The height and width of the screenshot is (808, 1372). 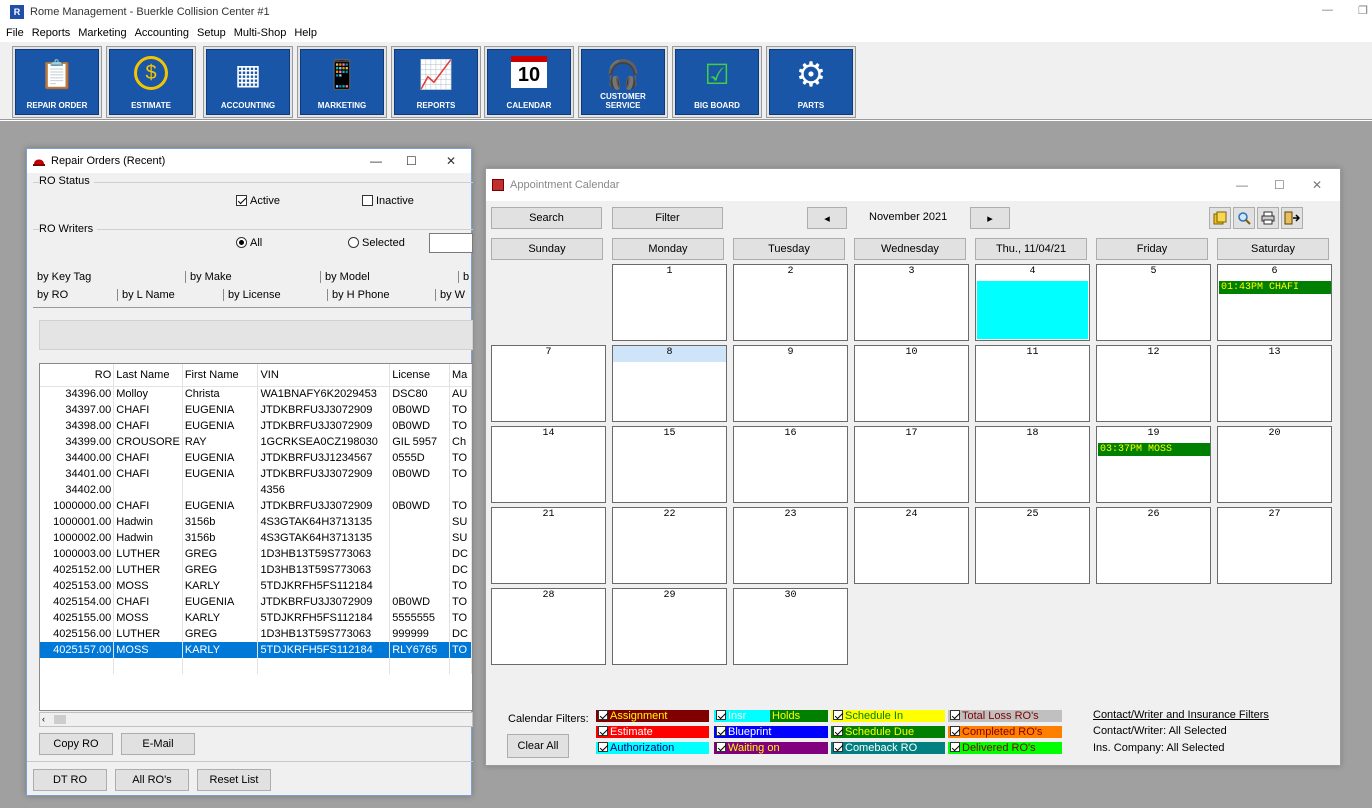 What do you see at coordinates (1181, 715) in the screenshot?
I see `contact-insurance-filters-link: Contact/Writer and Insurance Filters` at bounding box center [1181, 715].